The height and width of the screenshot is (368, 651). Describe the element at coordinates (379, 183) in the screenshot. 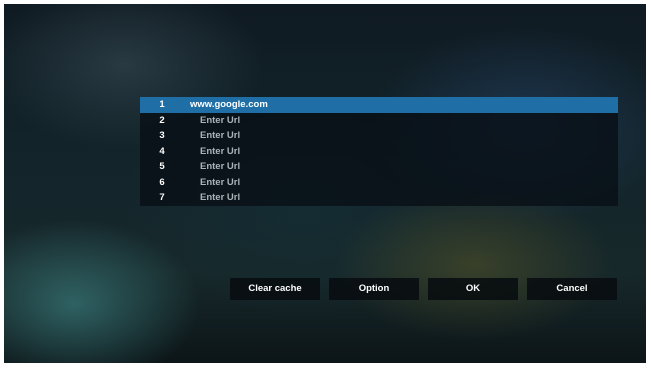

I see `url-row-6: 6 Enter Url` at that location.